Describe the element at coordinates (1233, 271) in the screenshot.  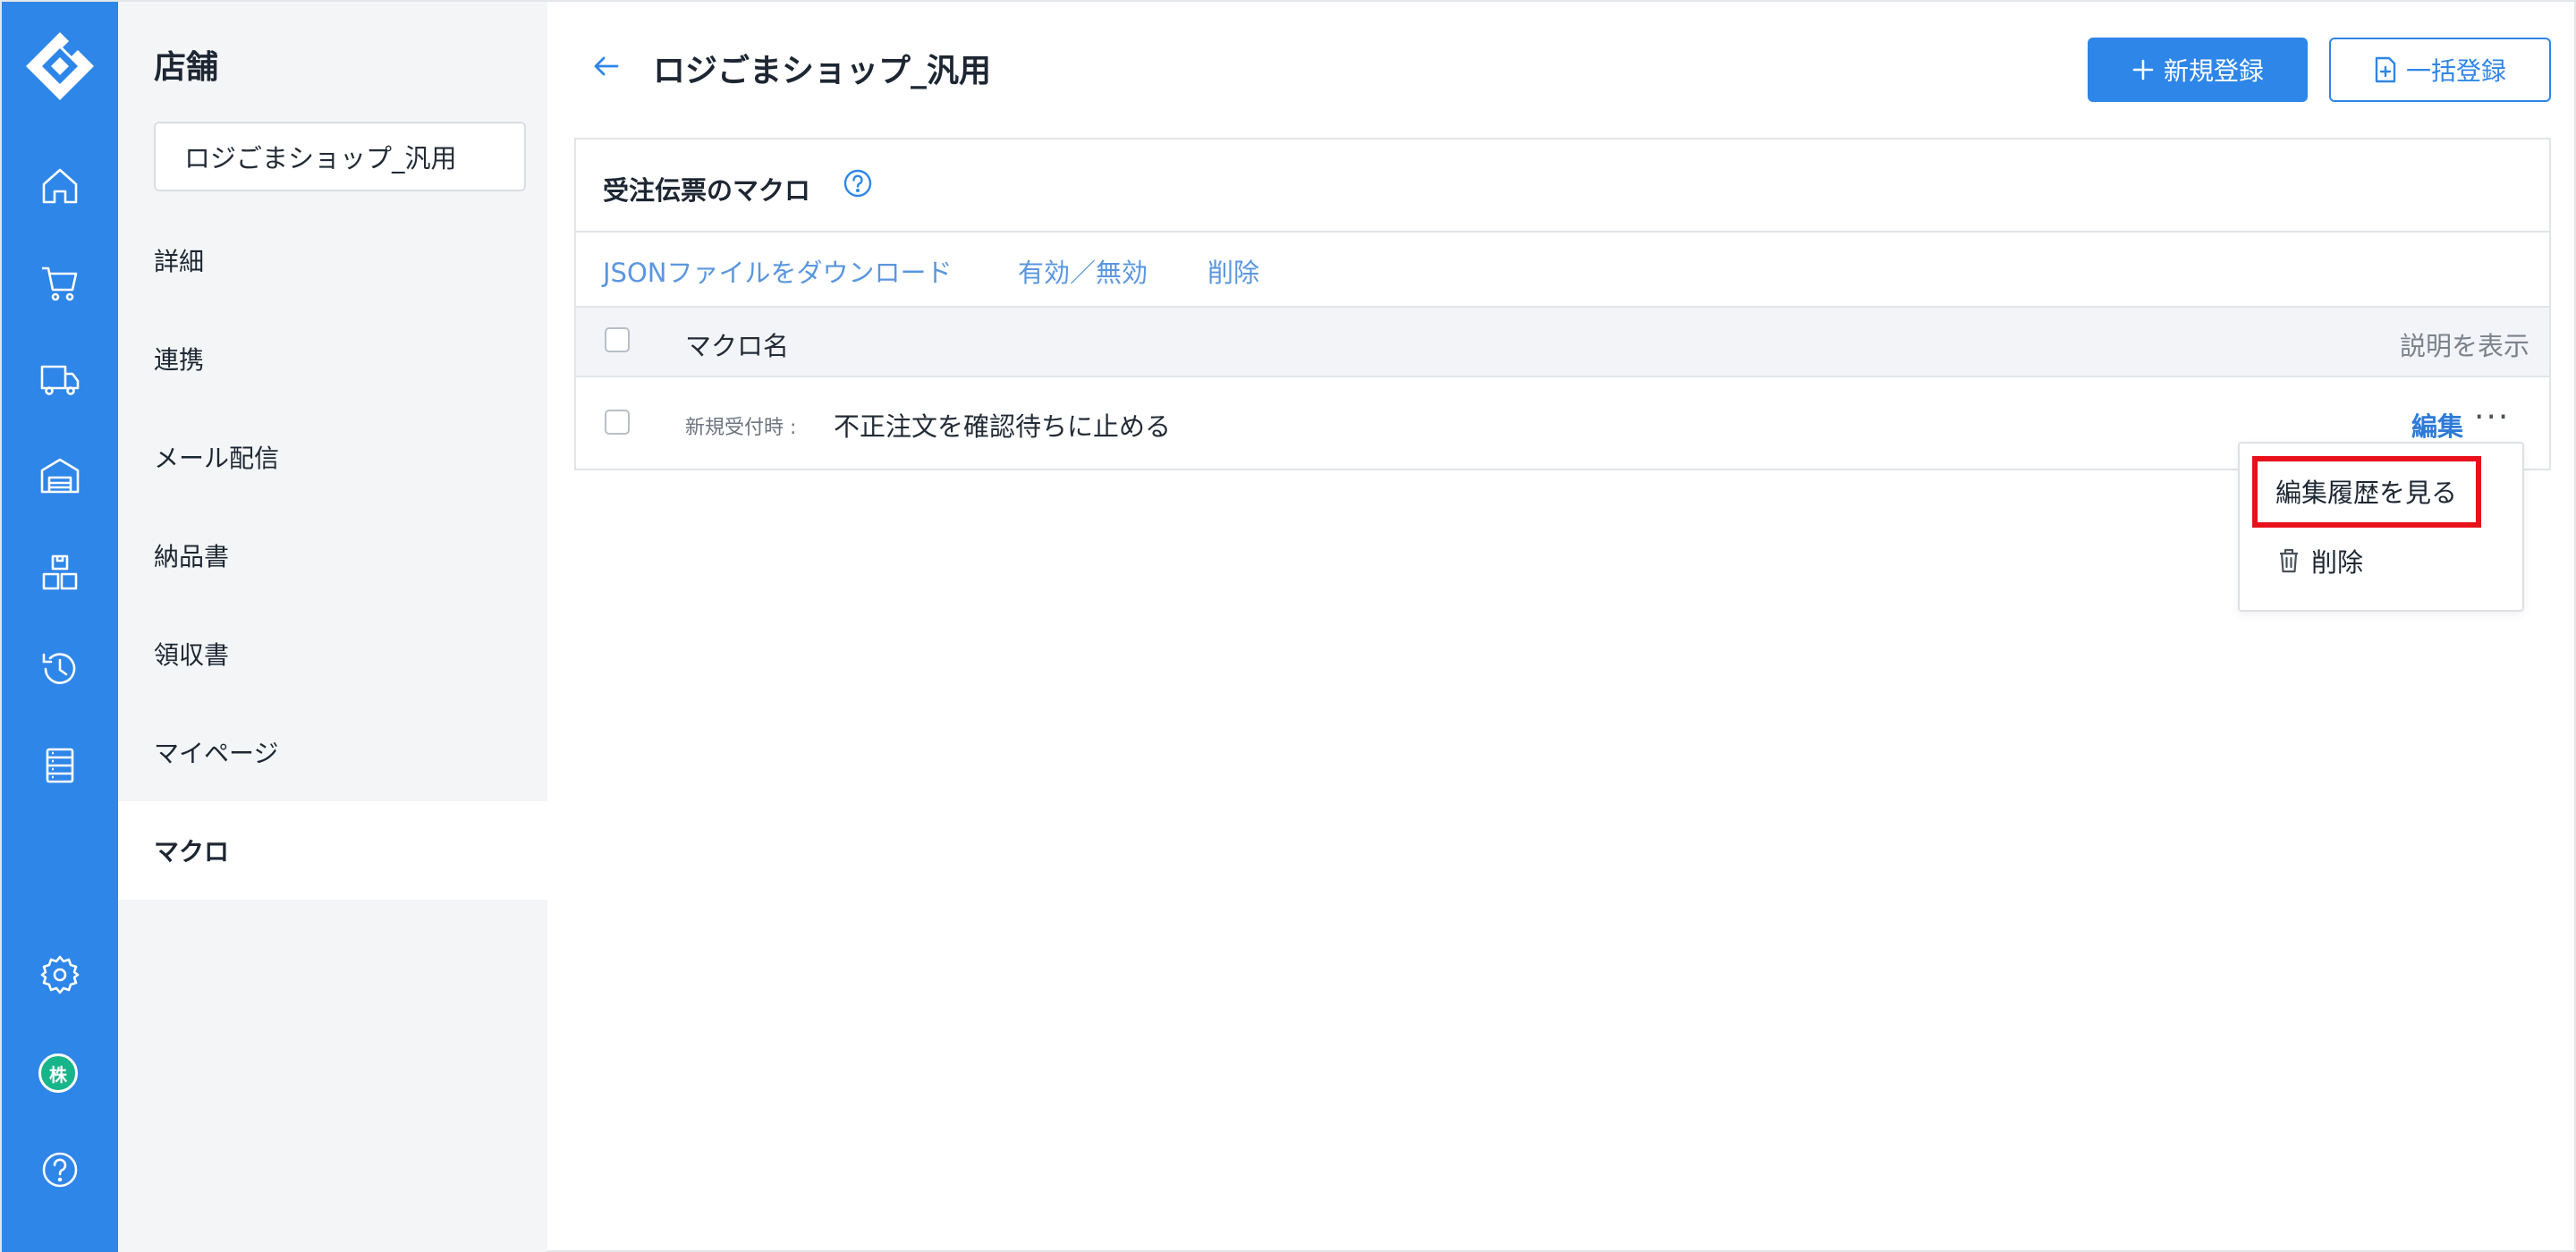
I see `delete-selected-link: 削除` at that location.